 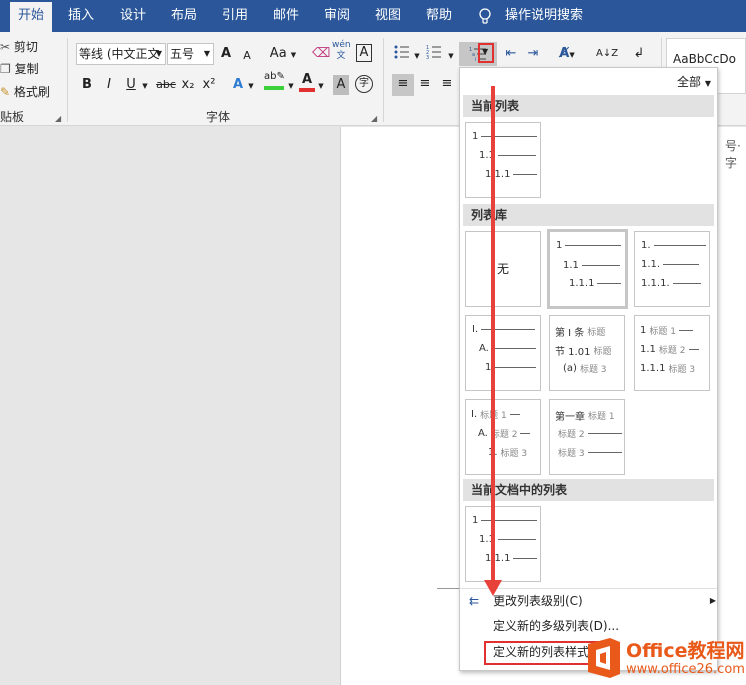 What do you see at coordinates (81, 16) in the screenshot?
I see `tab-insert: 插入` at bounding box center [81, 16].